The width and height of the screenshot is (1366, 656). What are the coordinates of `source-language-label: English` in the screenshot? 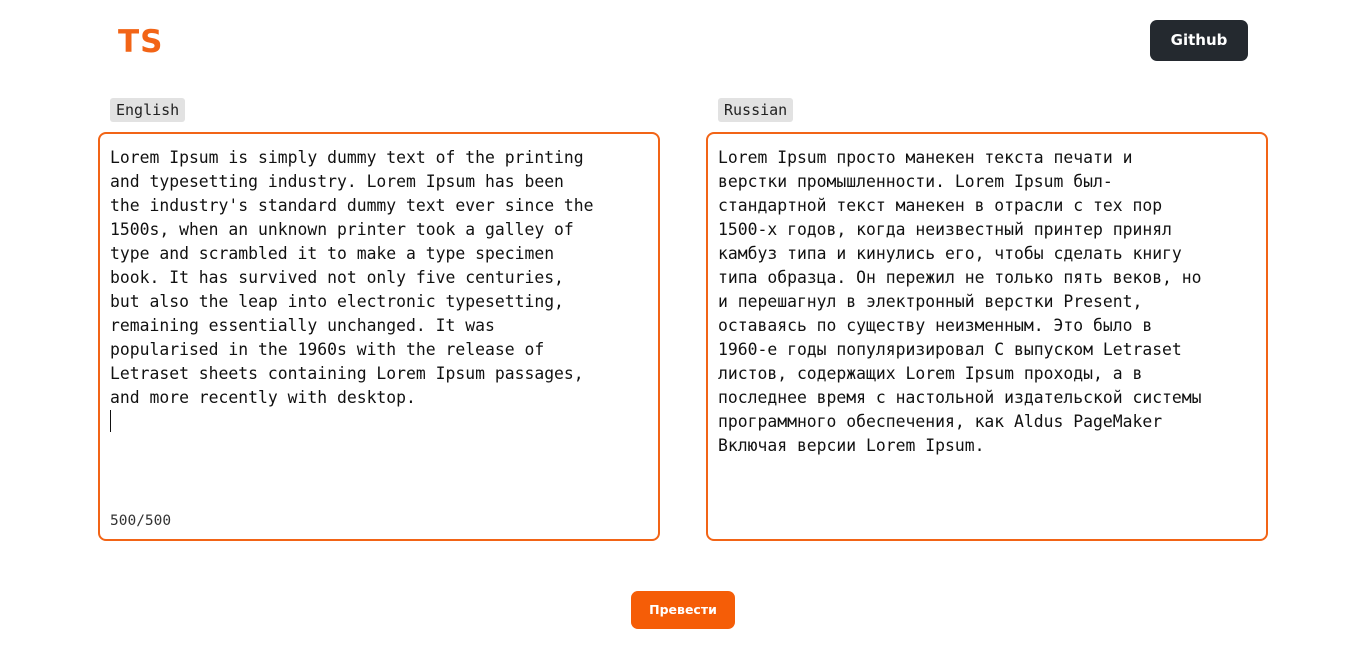 It's located at (148, 110).